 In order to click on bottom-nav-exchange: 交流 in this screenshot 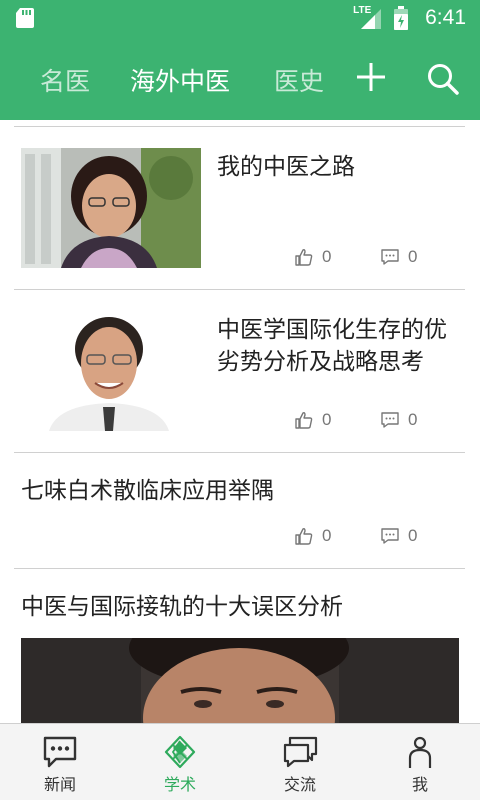, I will do `click(300, 762)`.